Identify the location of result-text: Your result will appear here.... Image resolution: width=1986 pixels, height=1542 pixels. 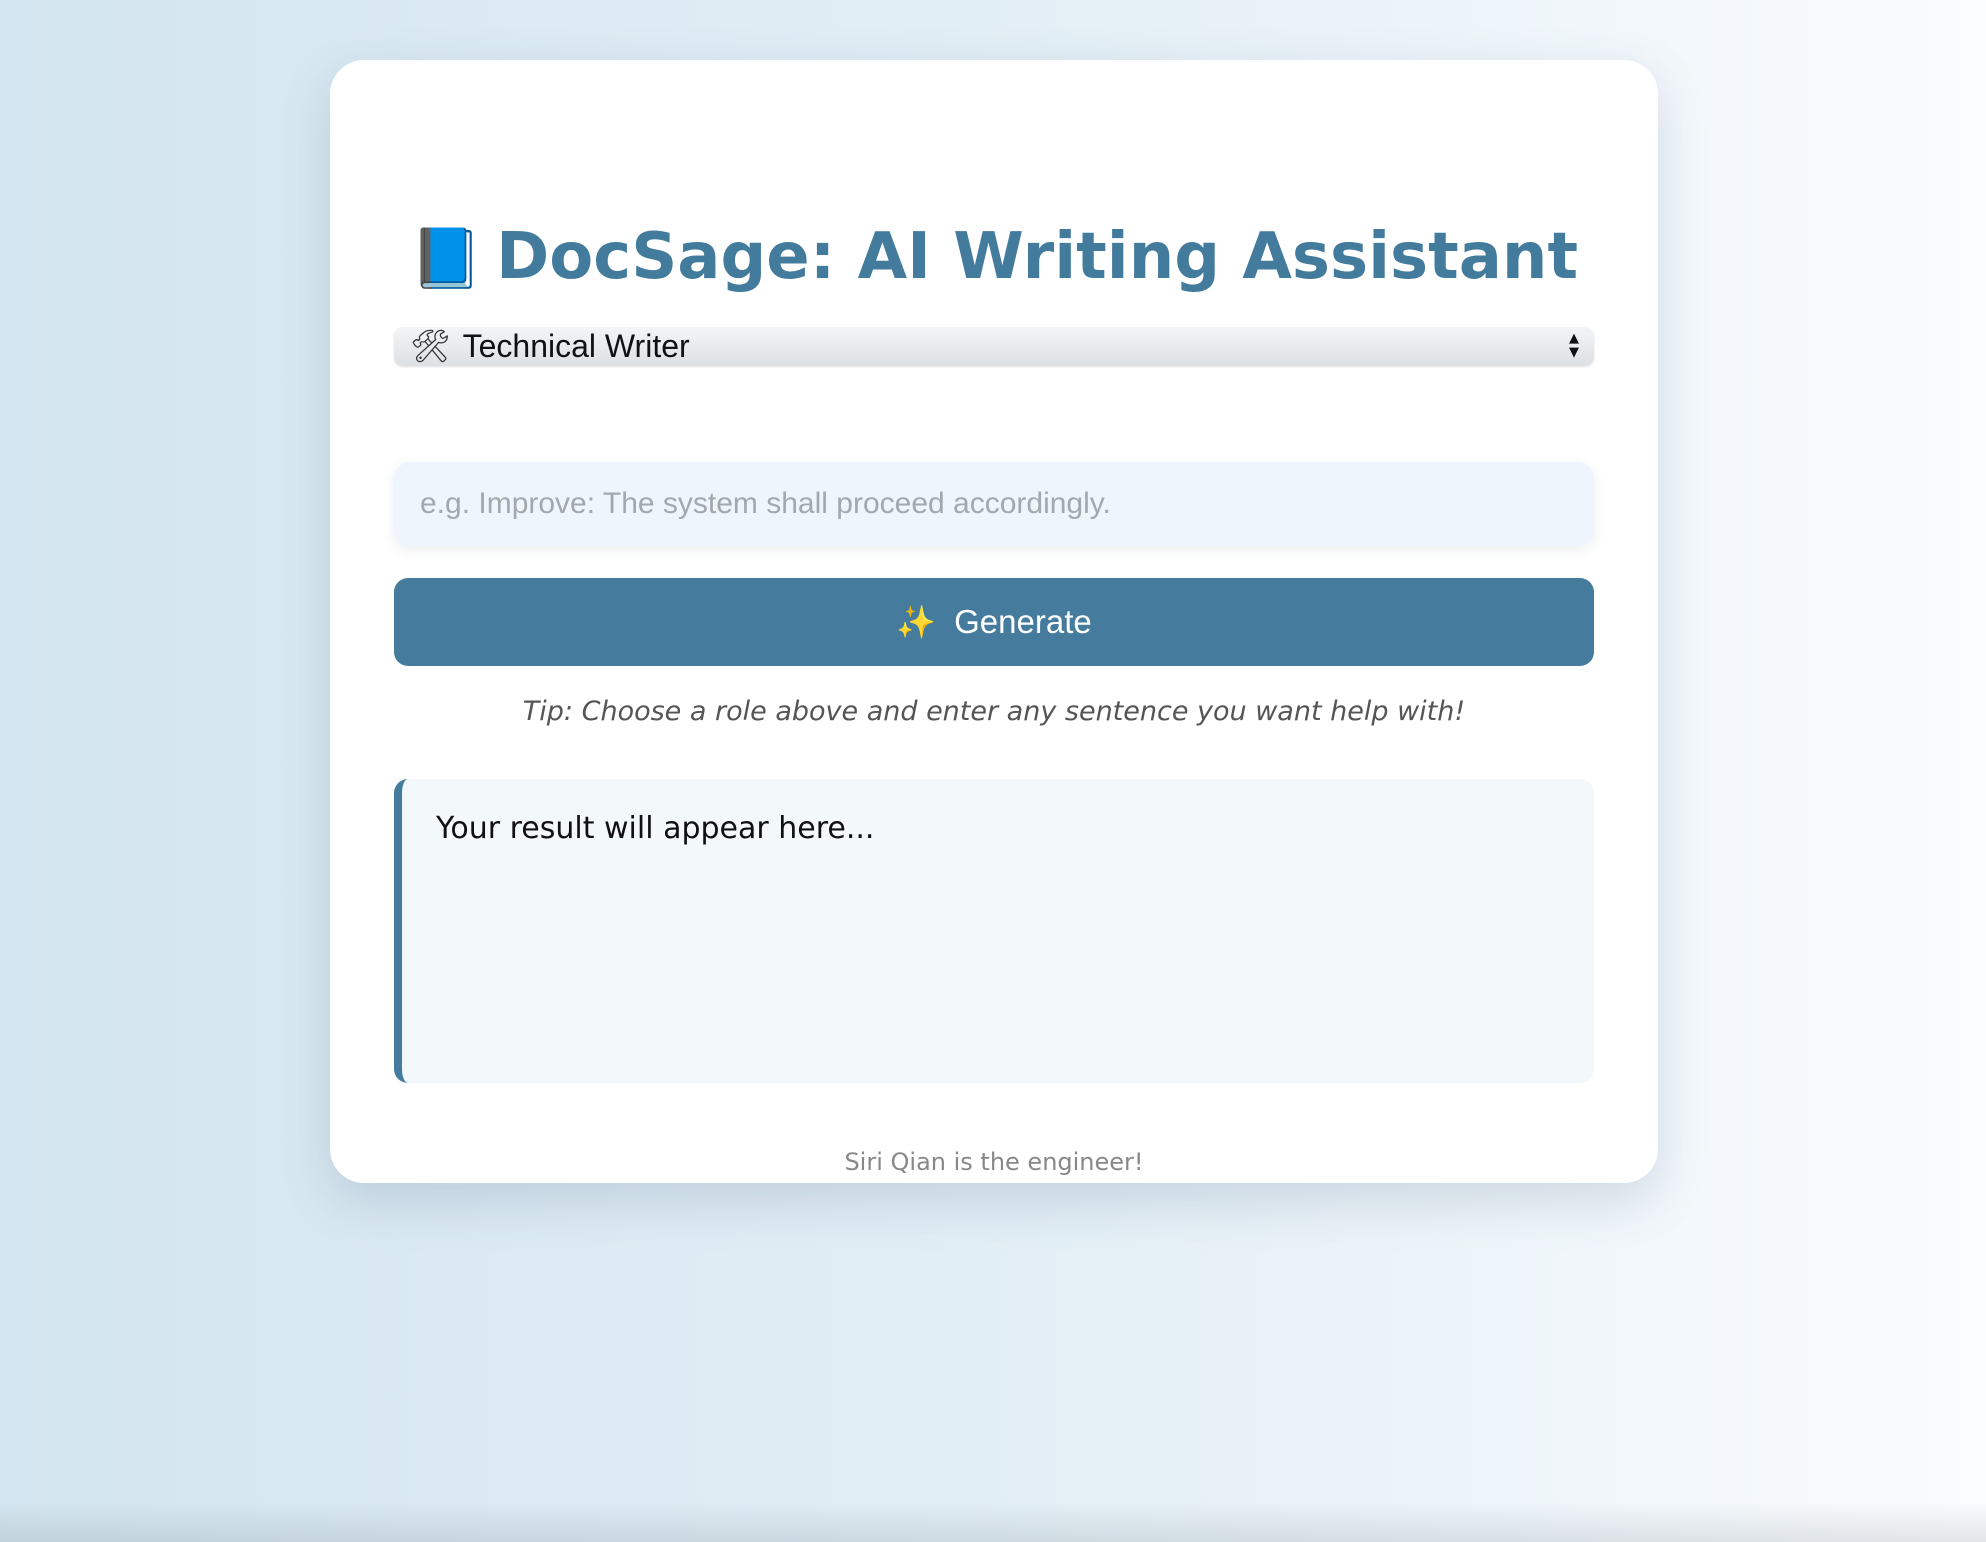
(655, 828).